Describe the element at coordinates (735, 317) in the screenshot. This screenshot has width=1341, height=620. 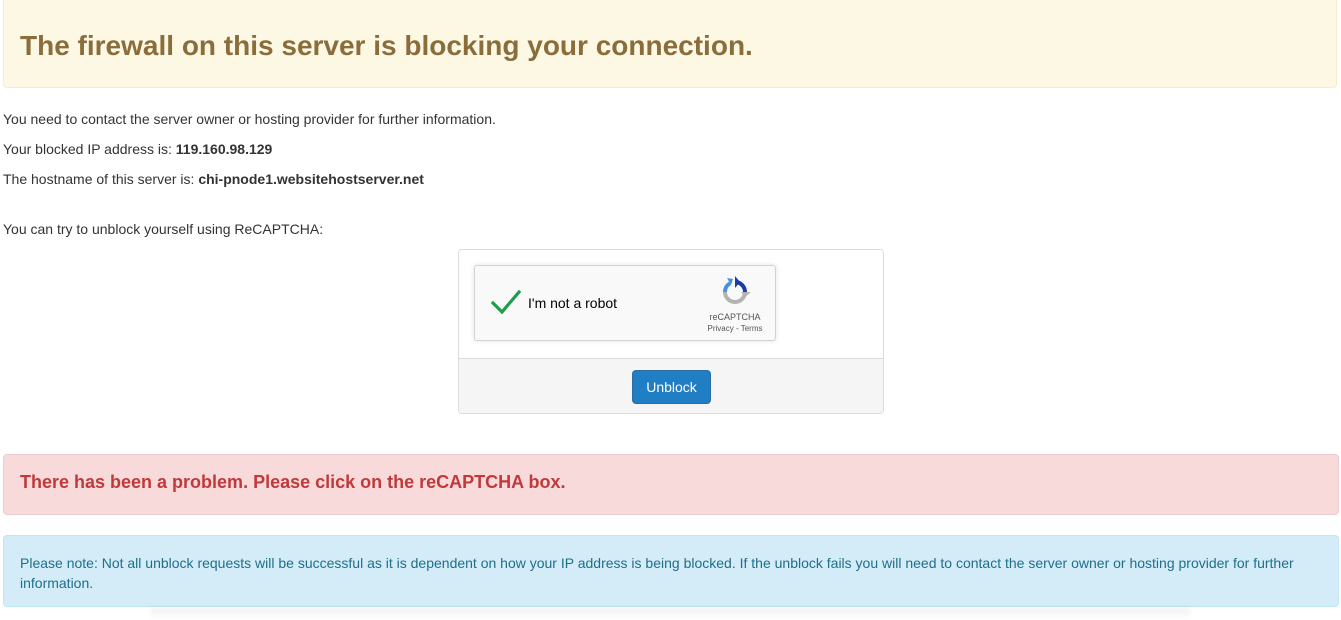
I see `recaptcha-brand: reCAPTCHA` at that location.